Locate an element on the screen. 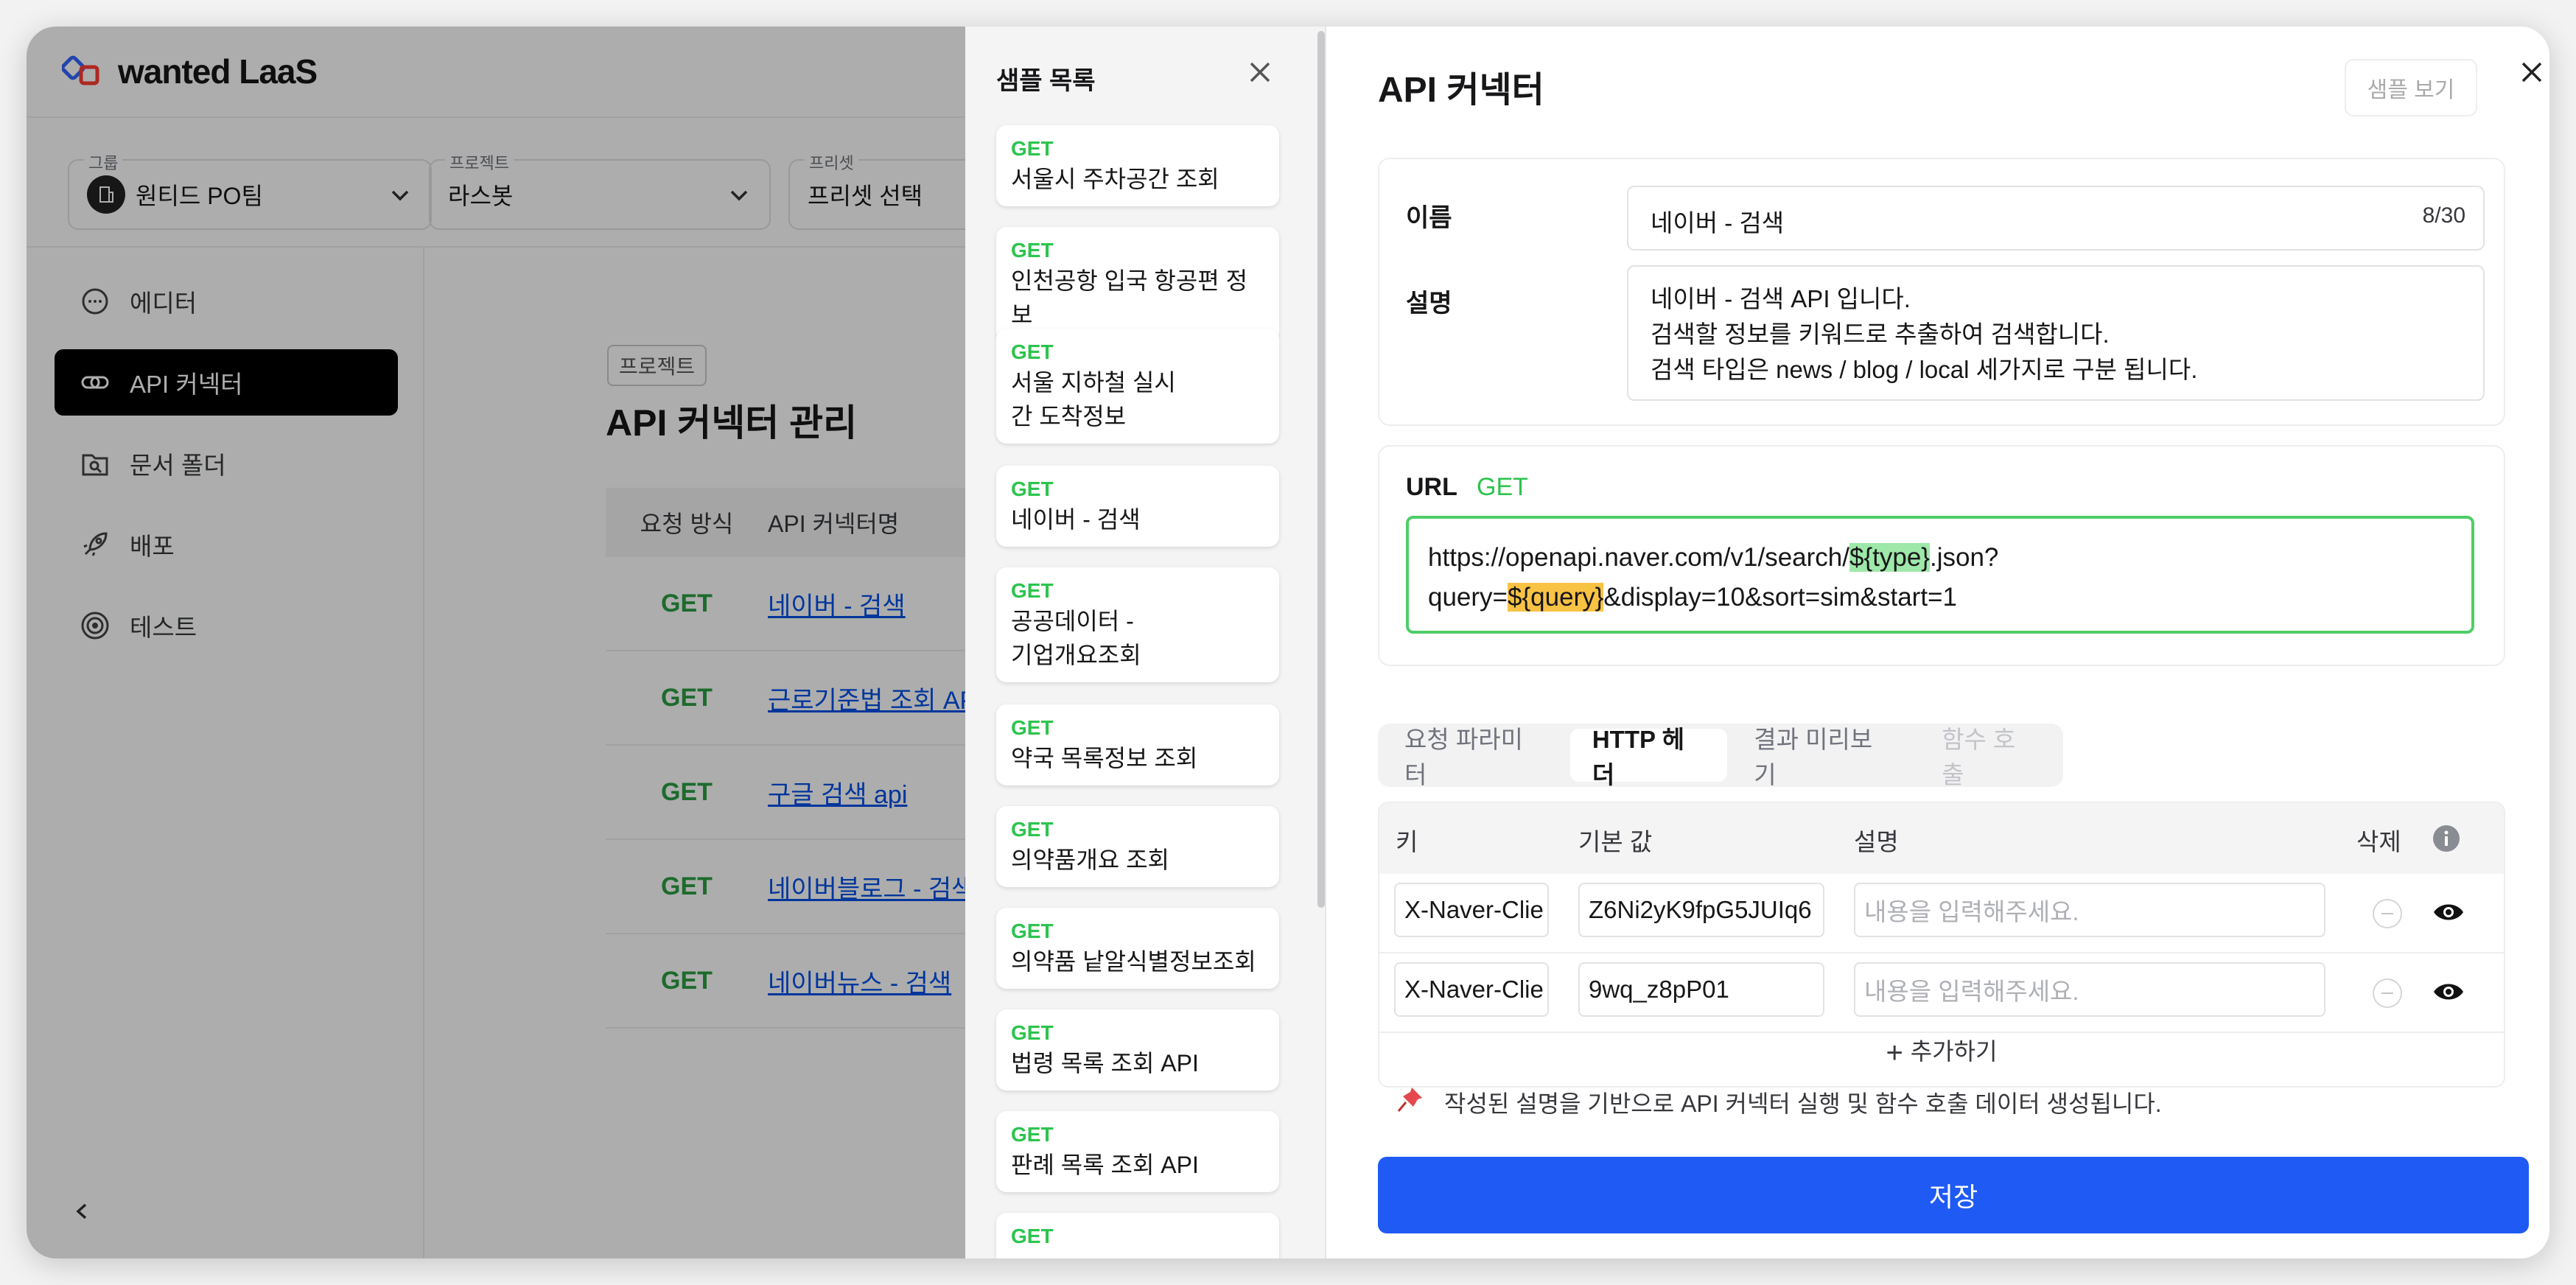 The height and width of the screenshot is (1285, 2576). description-line: 검색 타입은 news / blog / local 세가지로 구분 됩니다. is located at coordinates (1925, 369).